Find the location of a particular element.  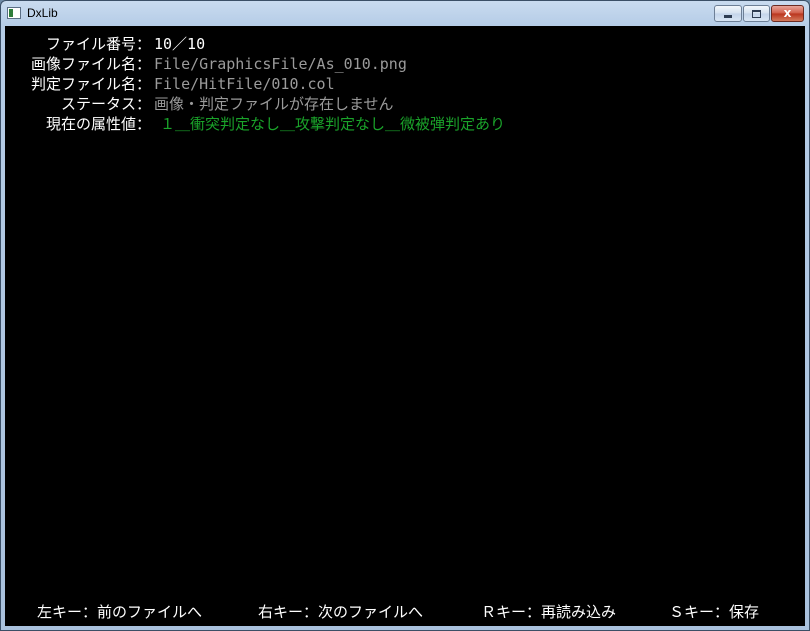

hit-file-row: 判定ファイル名： File/HitFile/010.col is located at coordinates (405, 84).